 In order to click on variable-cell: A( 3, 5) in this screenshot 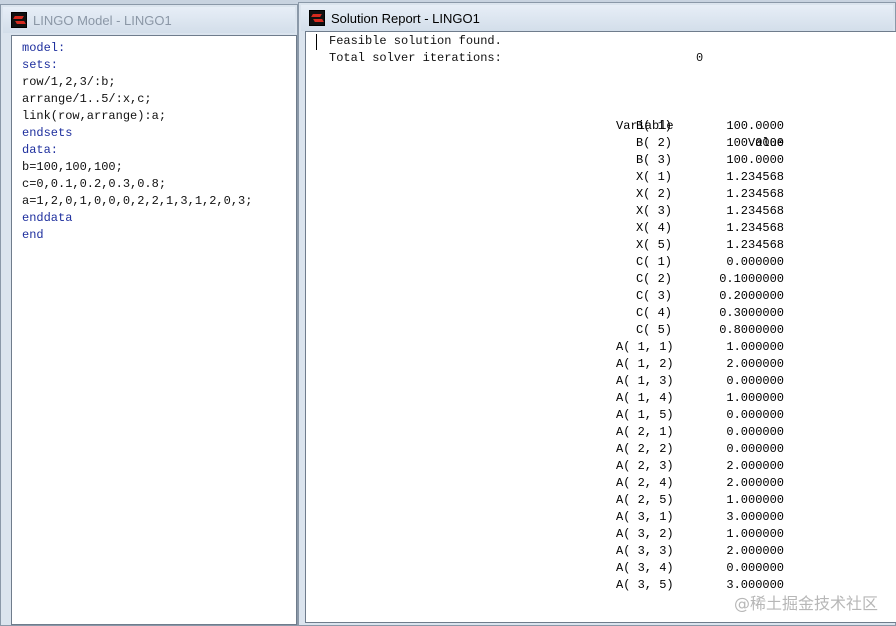, I will do `click(645, 585)`.